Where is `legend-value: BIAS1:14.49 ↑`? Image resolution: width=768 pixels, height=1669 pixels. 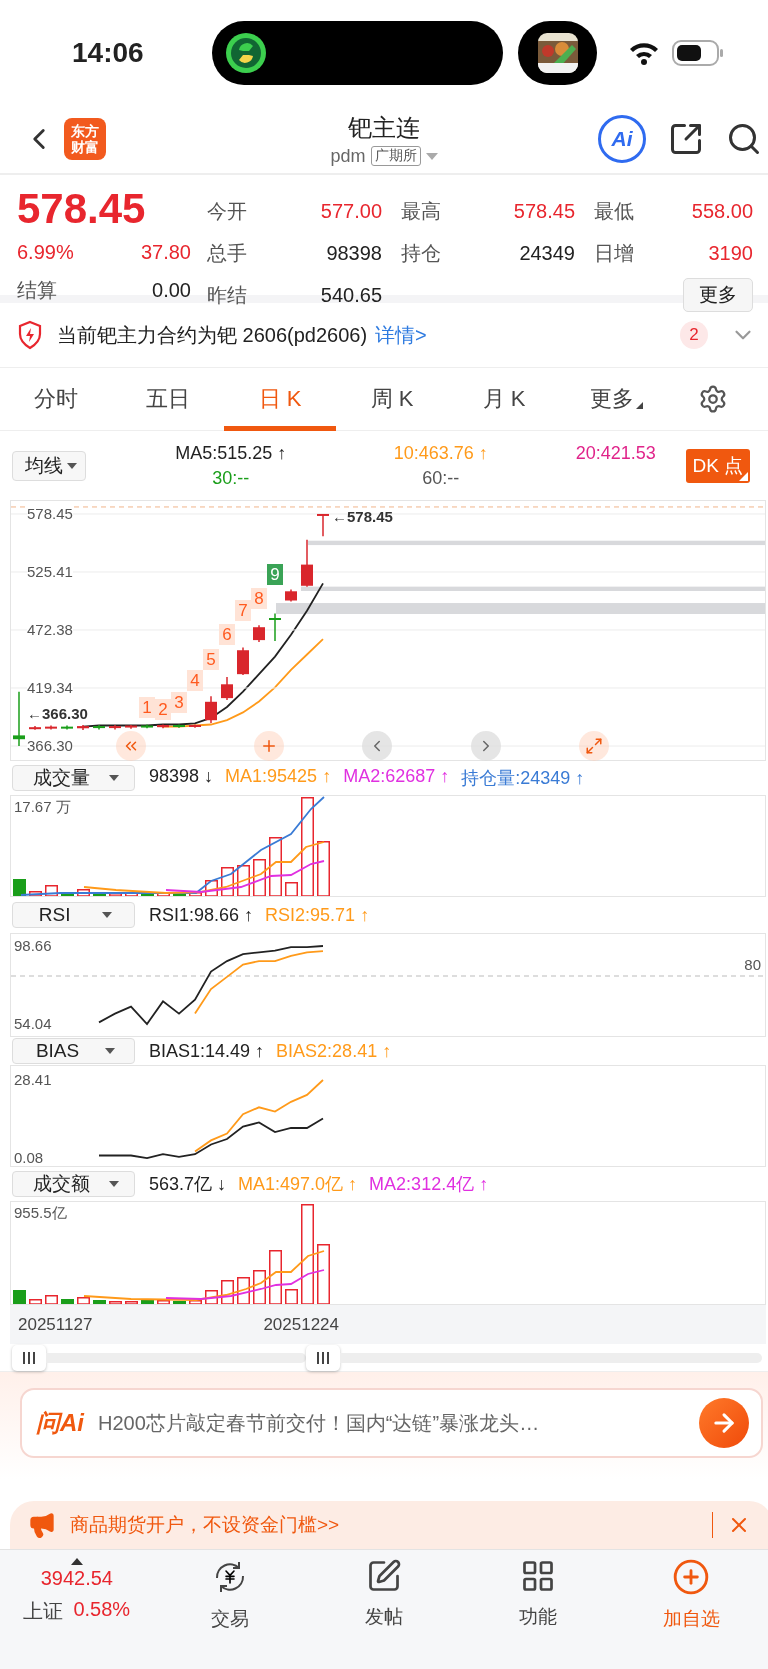
legend-value: BIAS1:14.49 ↑ is located at coordinates (207, 1051).